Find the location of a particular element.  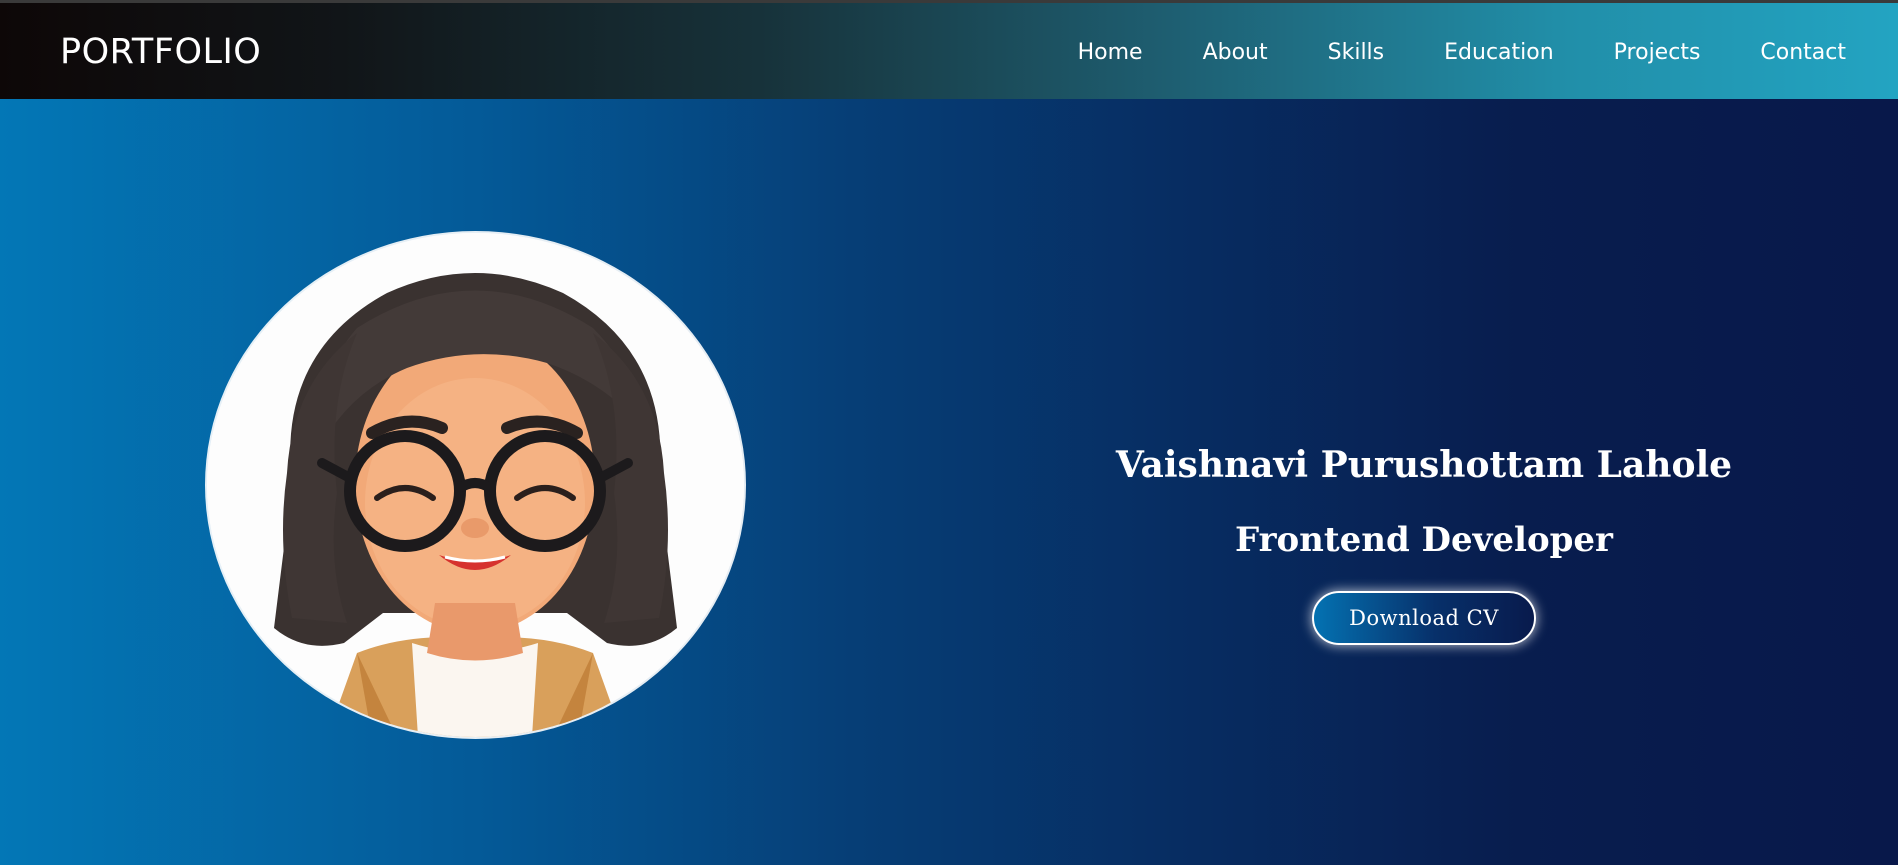

hero-role: Frontend Developer is located at coordinates (1424, 540).